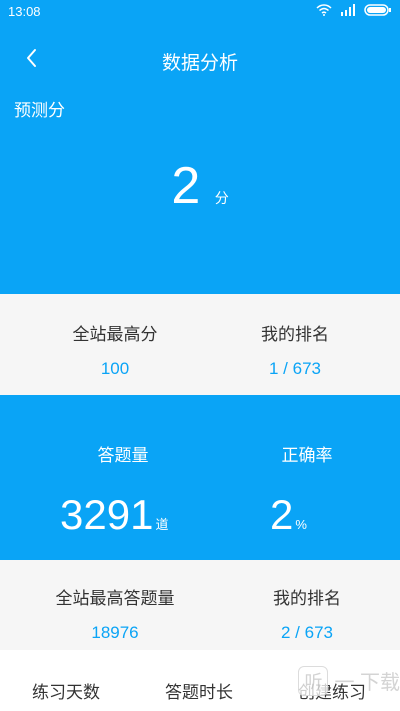 This screenshot has height=711, width=400. I want to click on site-top-score-value: 100, so click(115, 368).